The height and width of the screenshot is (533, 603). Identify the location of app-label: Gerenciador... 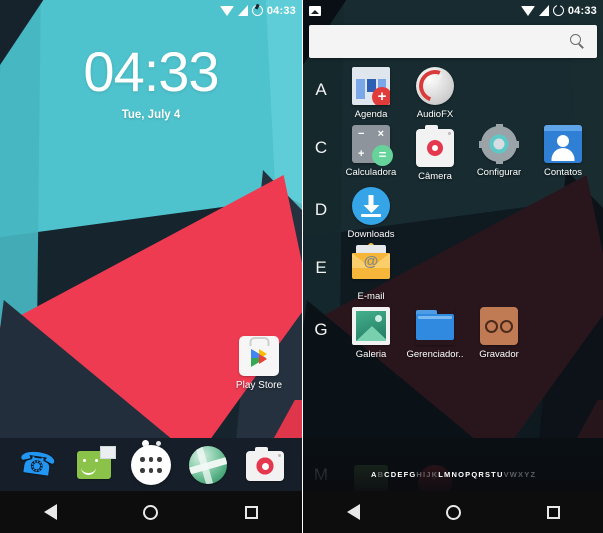
(435, 354).